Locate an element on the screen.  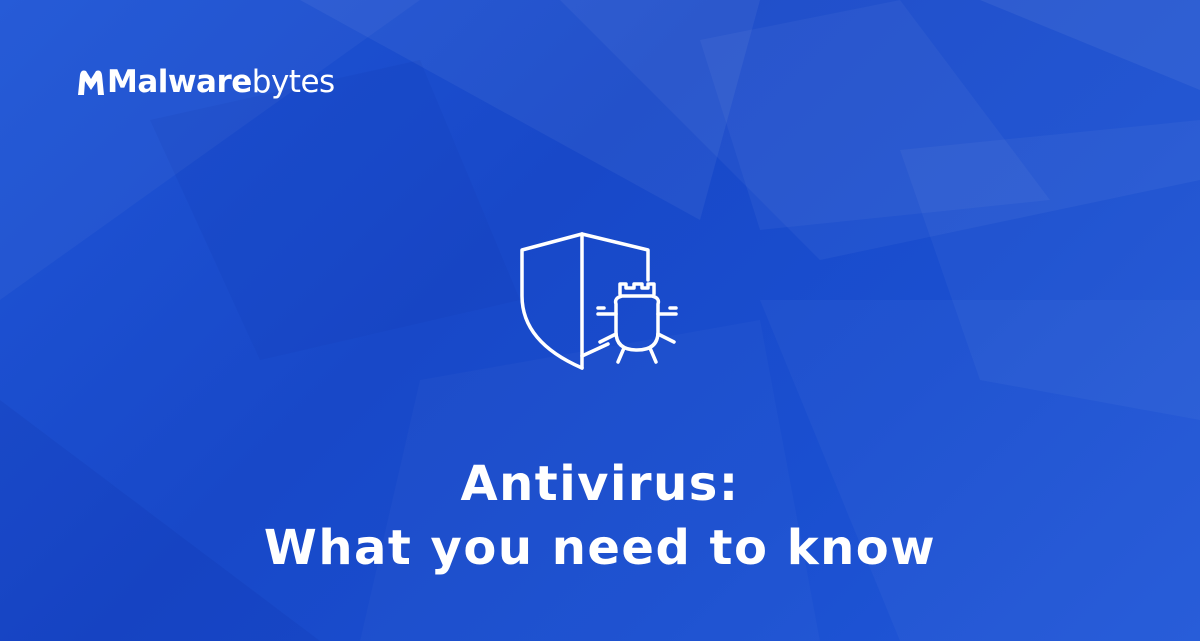
malwarebytes-logo: Malware bytes is located at coordinates (205, 82).